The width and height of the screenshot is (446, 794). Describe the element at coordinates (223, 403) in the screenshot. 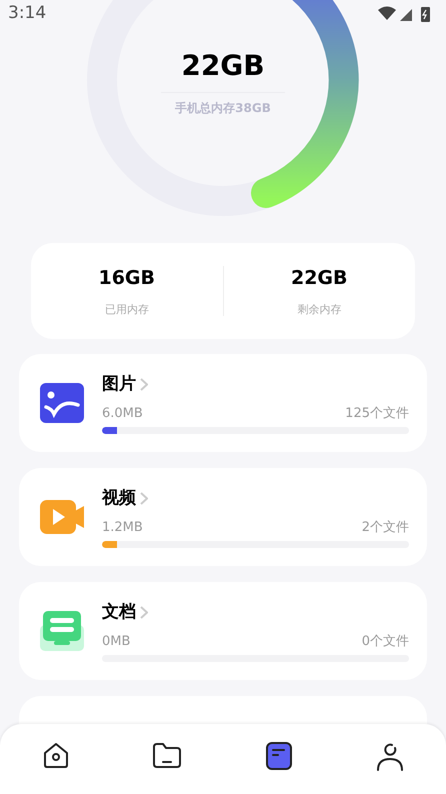

I see `category-card: 图片 6.0MB 125个文件` at that location.